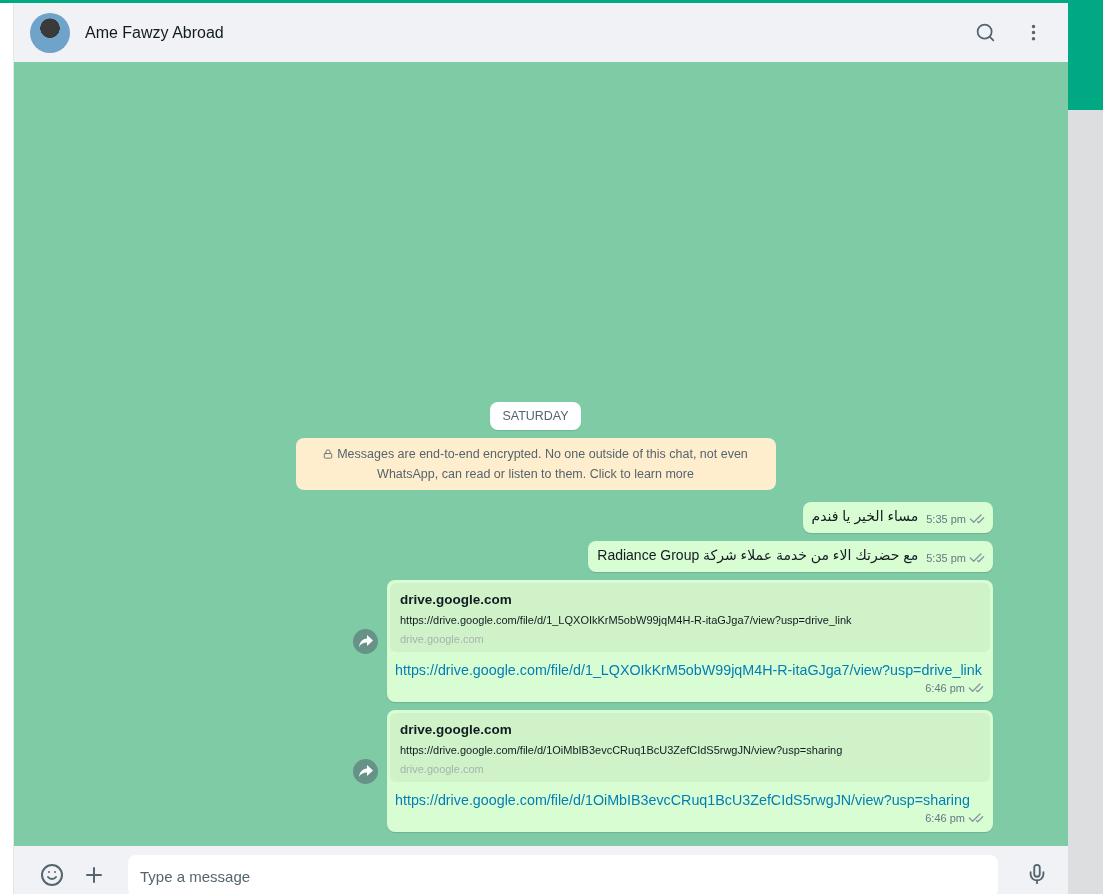 The image size is (1103, 894). Describe the element at coordinates (865, 517) in the screenshot. I see `message-text: مساء الخير يا فندم` at that location.